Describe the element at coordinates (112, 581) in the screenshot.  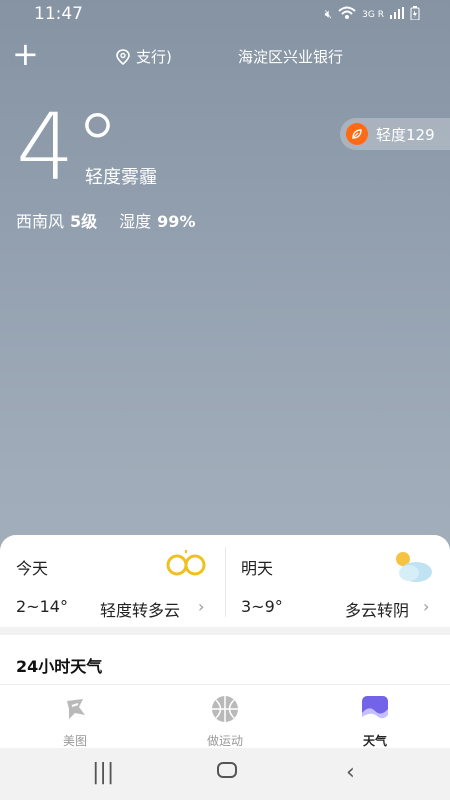
I see `forecast-today: 今天 2~14° 轻度转多云 ›` at that location.